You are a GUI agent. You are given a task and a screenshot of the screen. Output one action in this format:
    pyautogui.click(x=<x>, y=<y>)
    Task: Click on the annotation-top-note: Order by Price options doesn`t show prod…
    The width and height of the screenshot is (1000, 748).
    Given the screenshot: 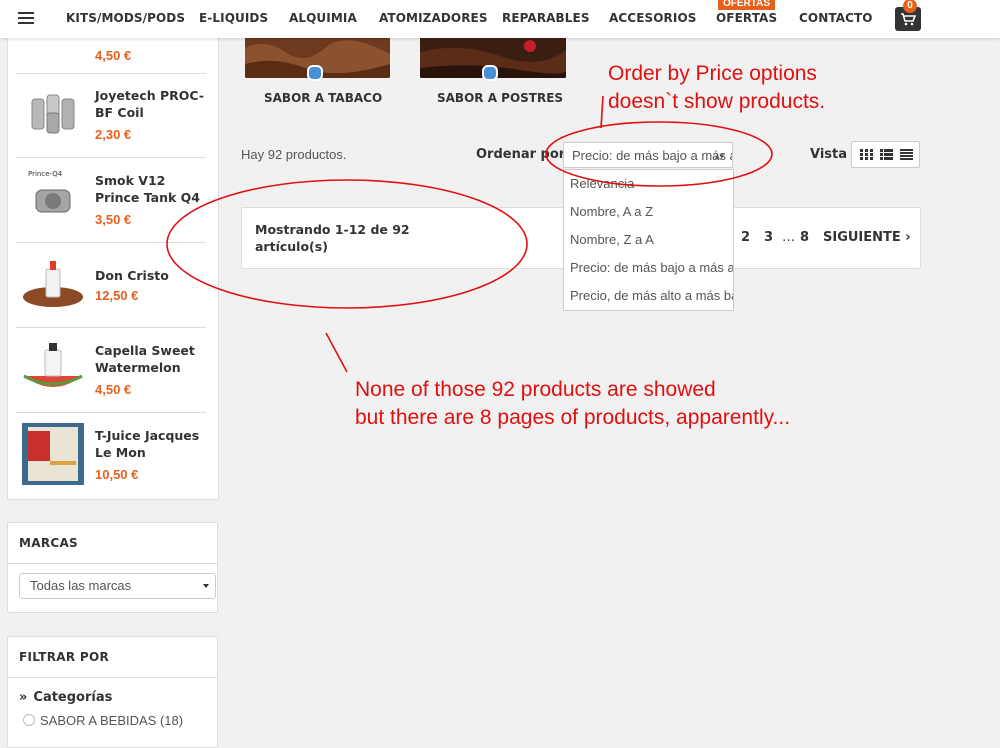 What is the action you would take?
    pyautogui.click(x=716, y=88)
    